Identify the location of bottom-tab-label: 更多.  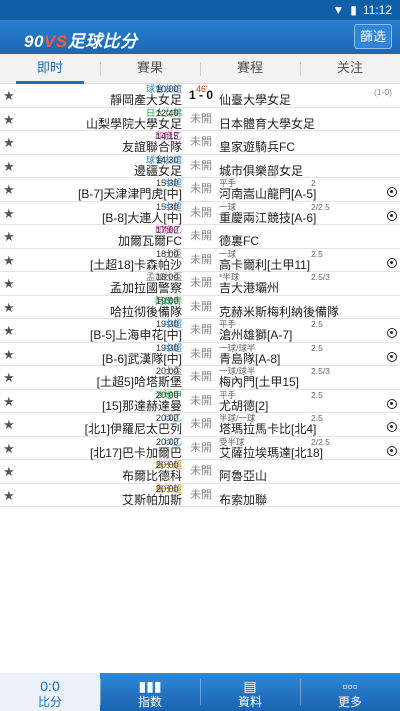
(349, 702).